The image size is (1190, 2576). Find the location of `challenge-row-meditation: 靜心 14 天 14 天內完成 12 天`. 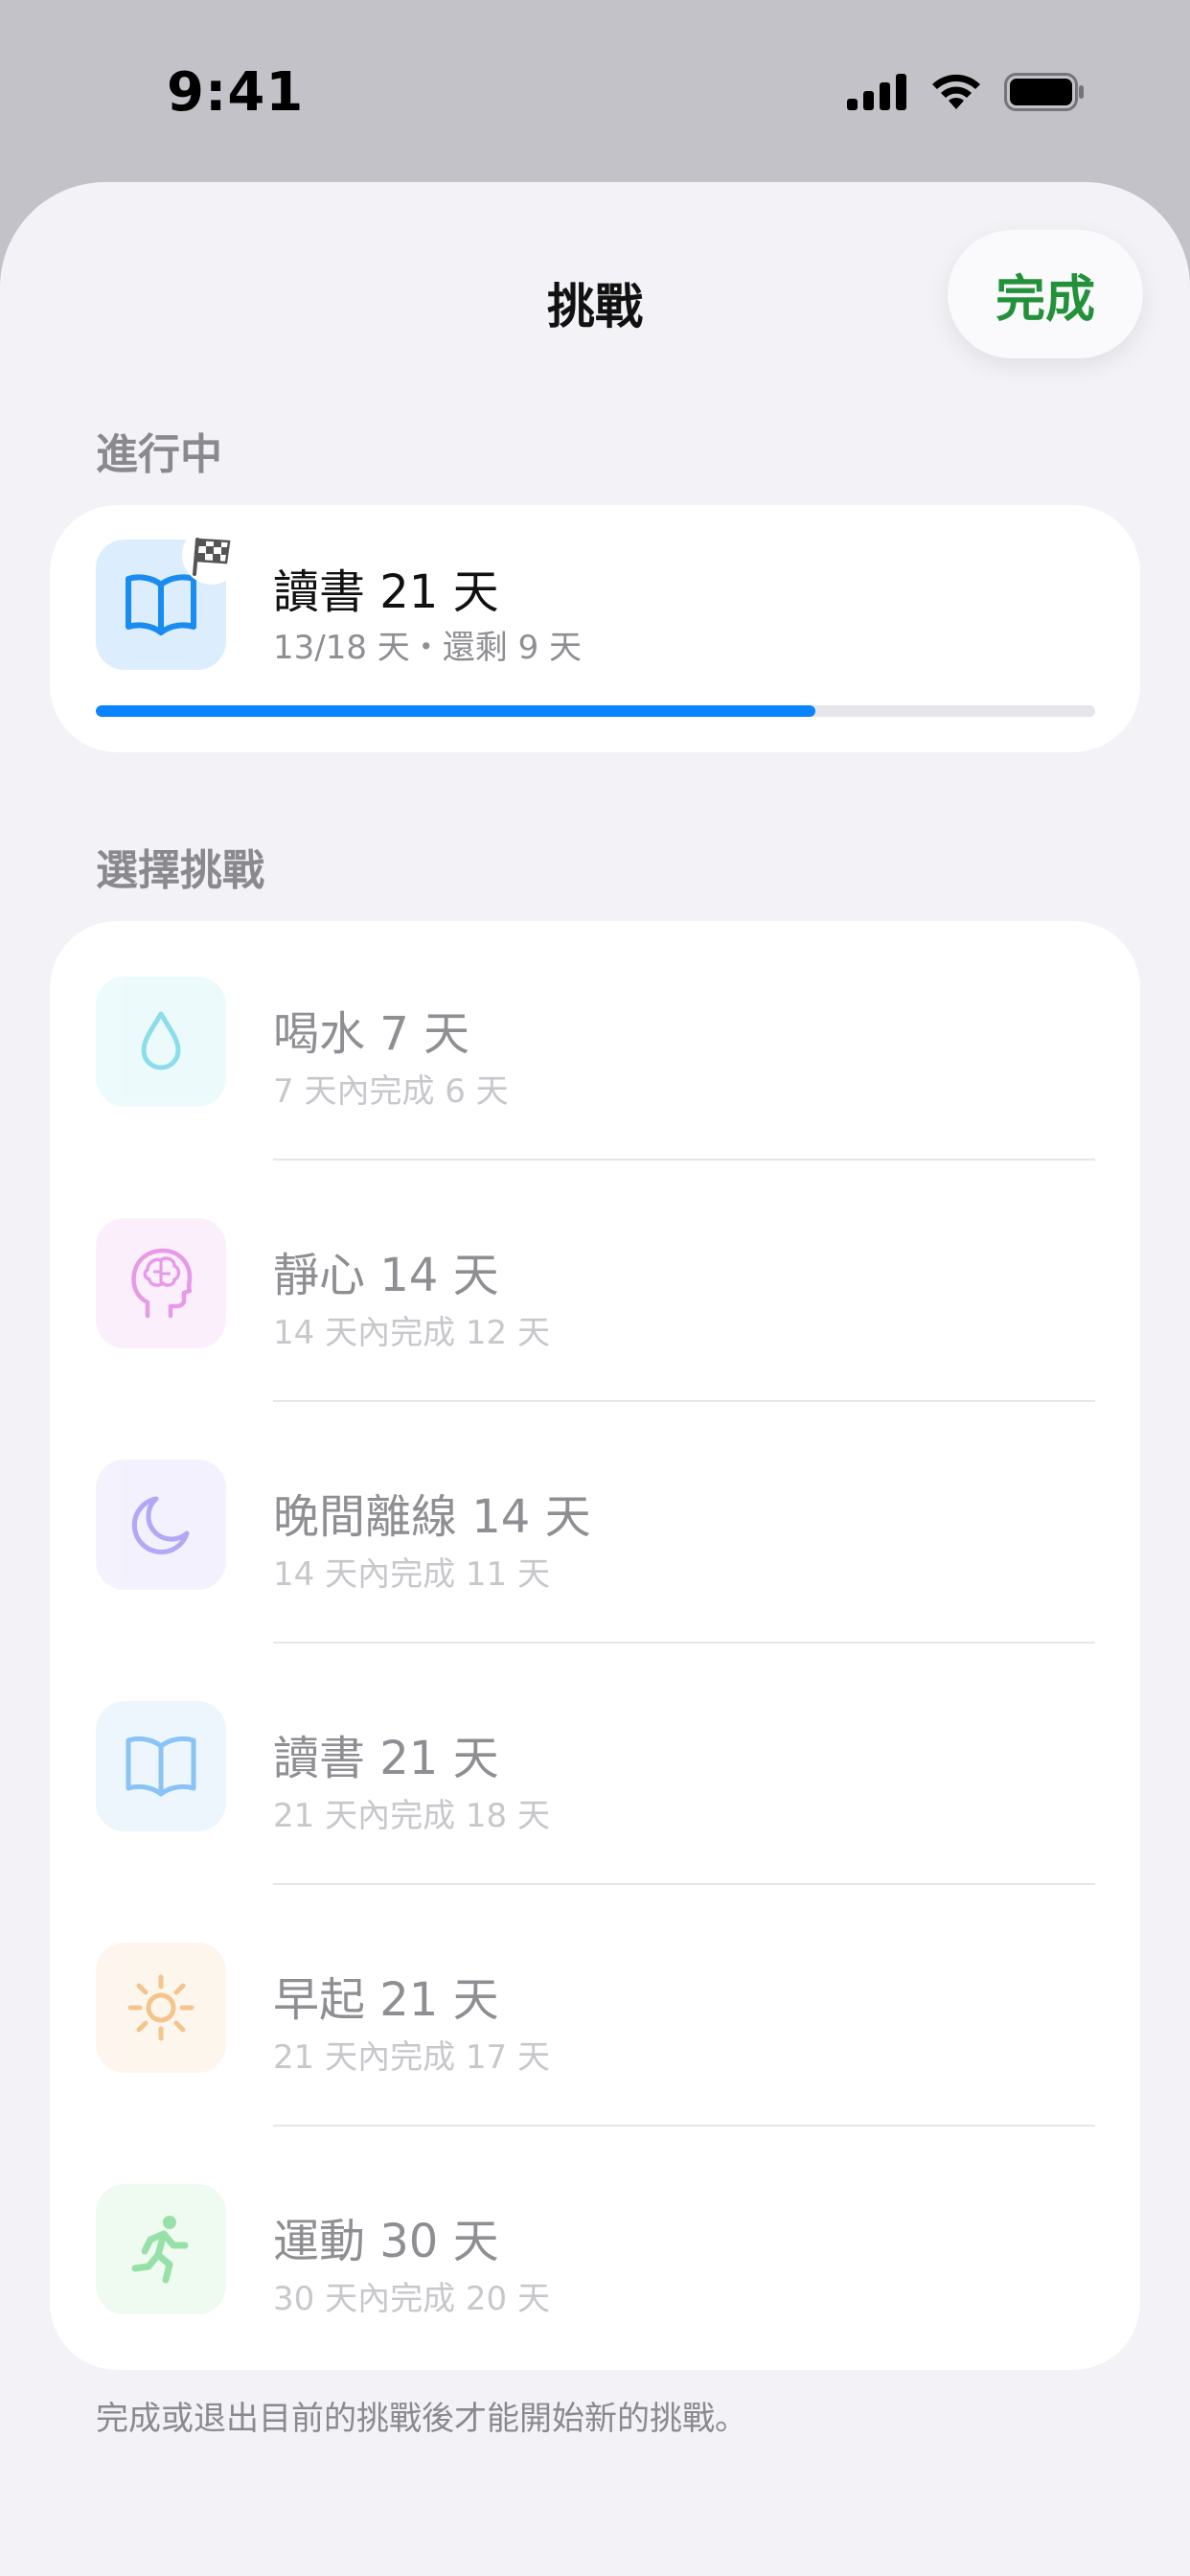

challenge-row-meditation: 靜心 14 天 14 天內完成 12 天 is located at coordinates (595, 1283).